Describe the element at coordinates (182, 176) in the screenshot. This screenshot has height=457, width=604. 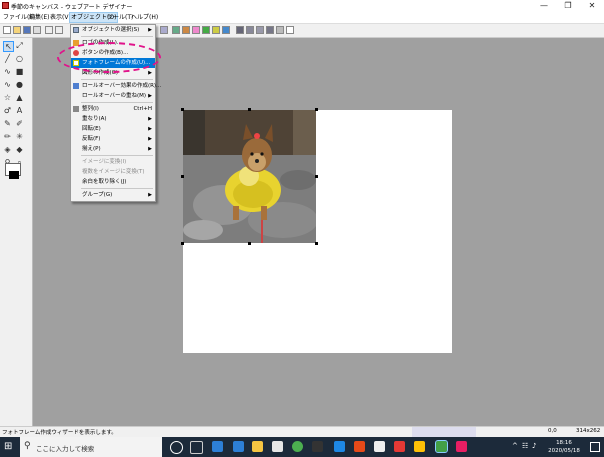
I see `resize-handle-w` at that location.